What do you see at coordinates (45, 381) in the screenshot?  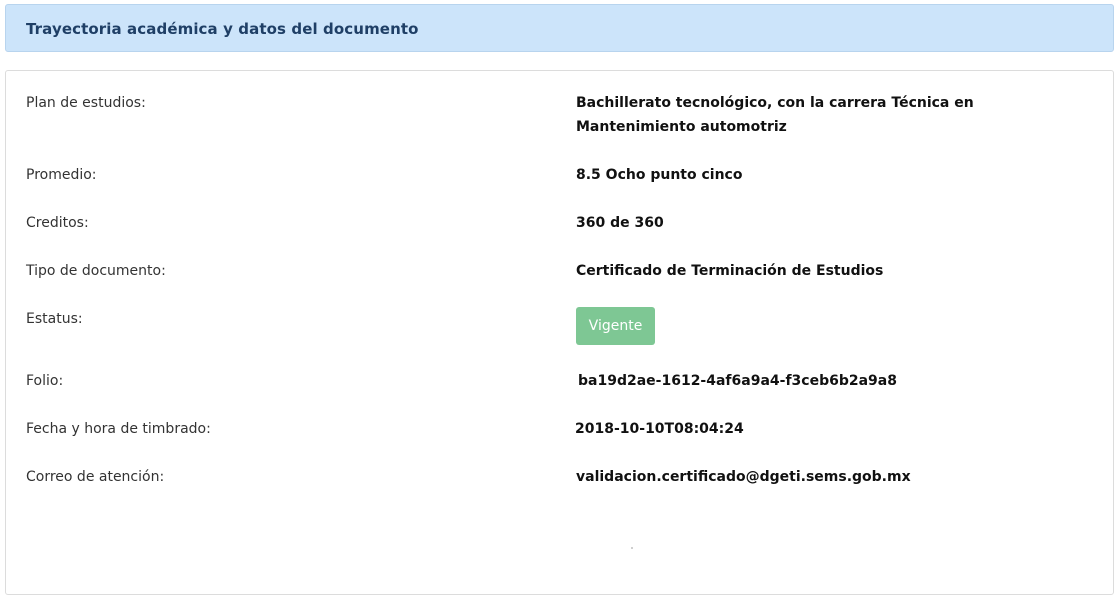 I see `folio-label: Folio:` at bounding box center [45, 381].